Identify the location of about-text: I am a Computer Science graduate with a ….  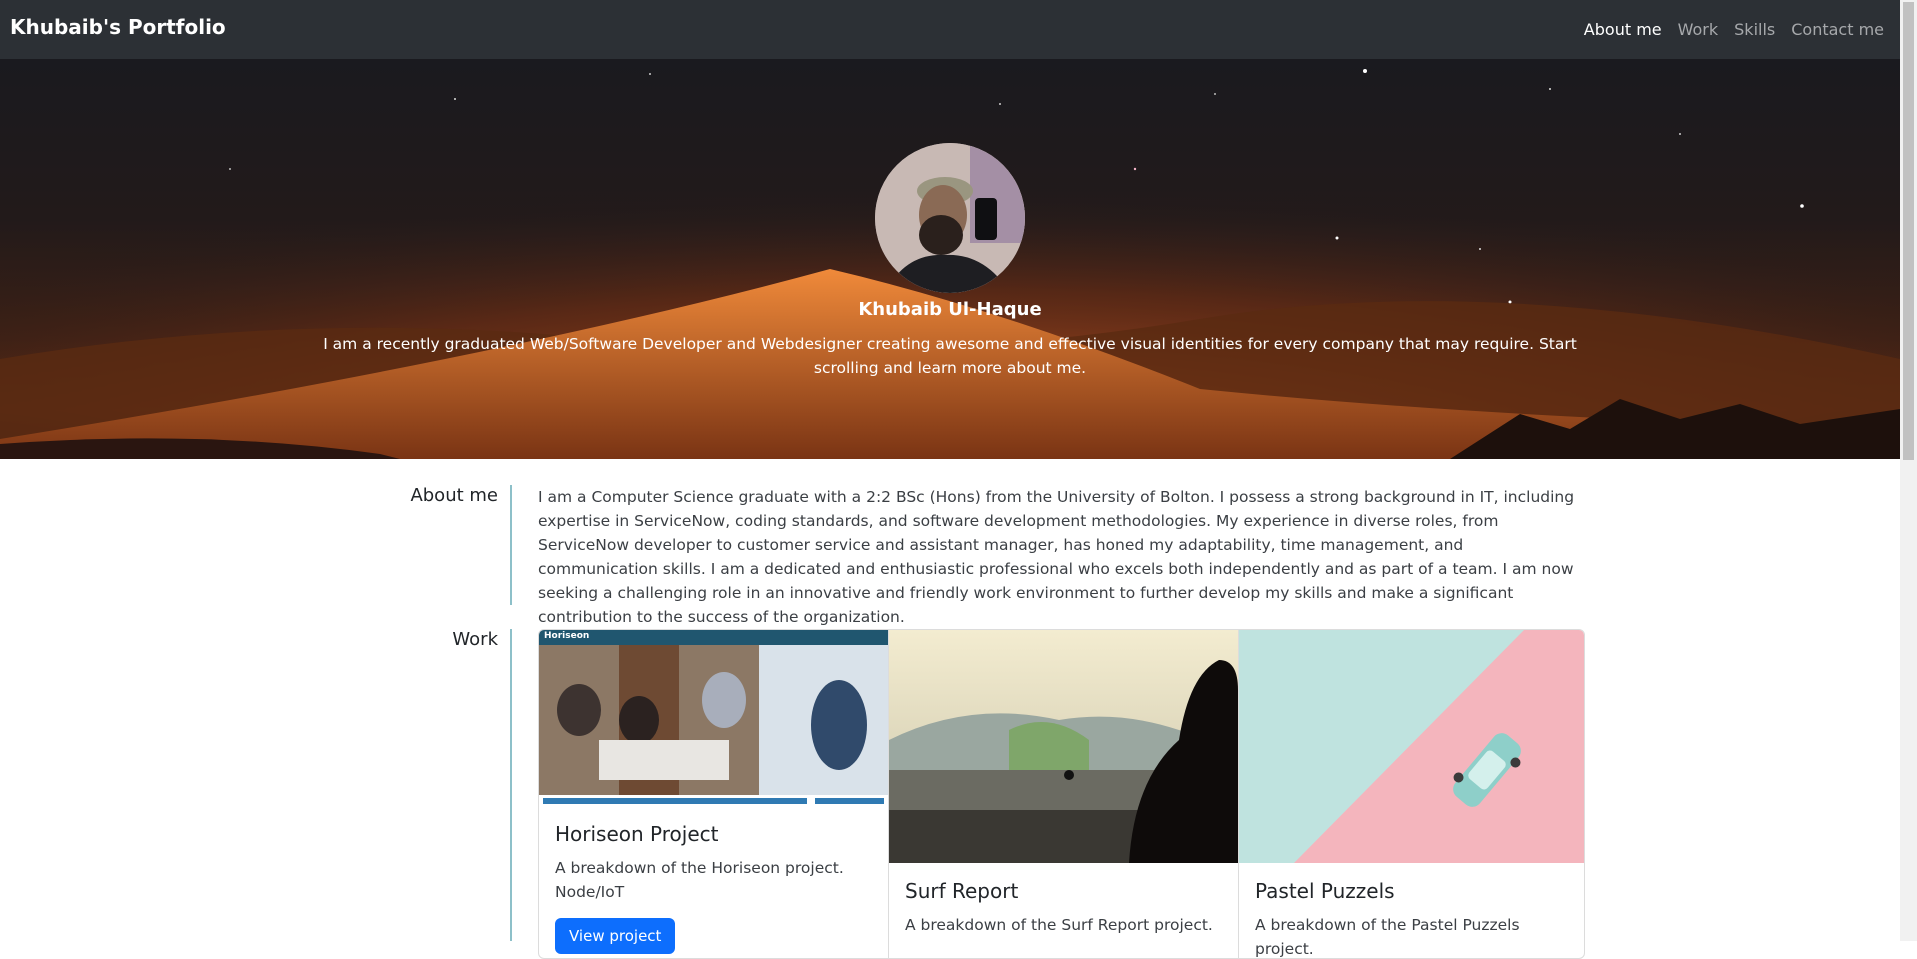
(1056, 557).